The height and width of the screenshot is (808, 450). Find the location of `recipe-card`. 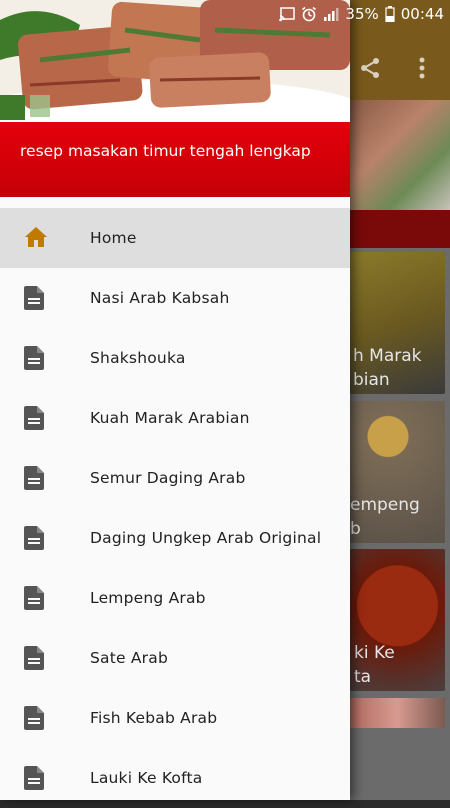

recipe-card is located at coordinates (397, 713).